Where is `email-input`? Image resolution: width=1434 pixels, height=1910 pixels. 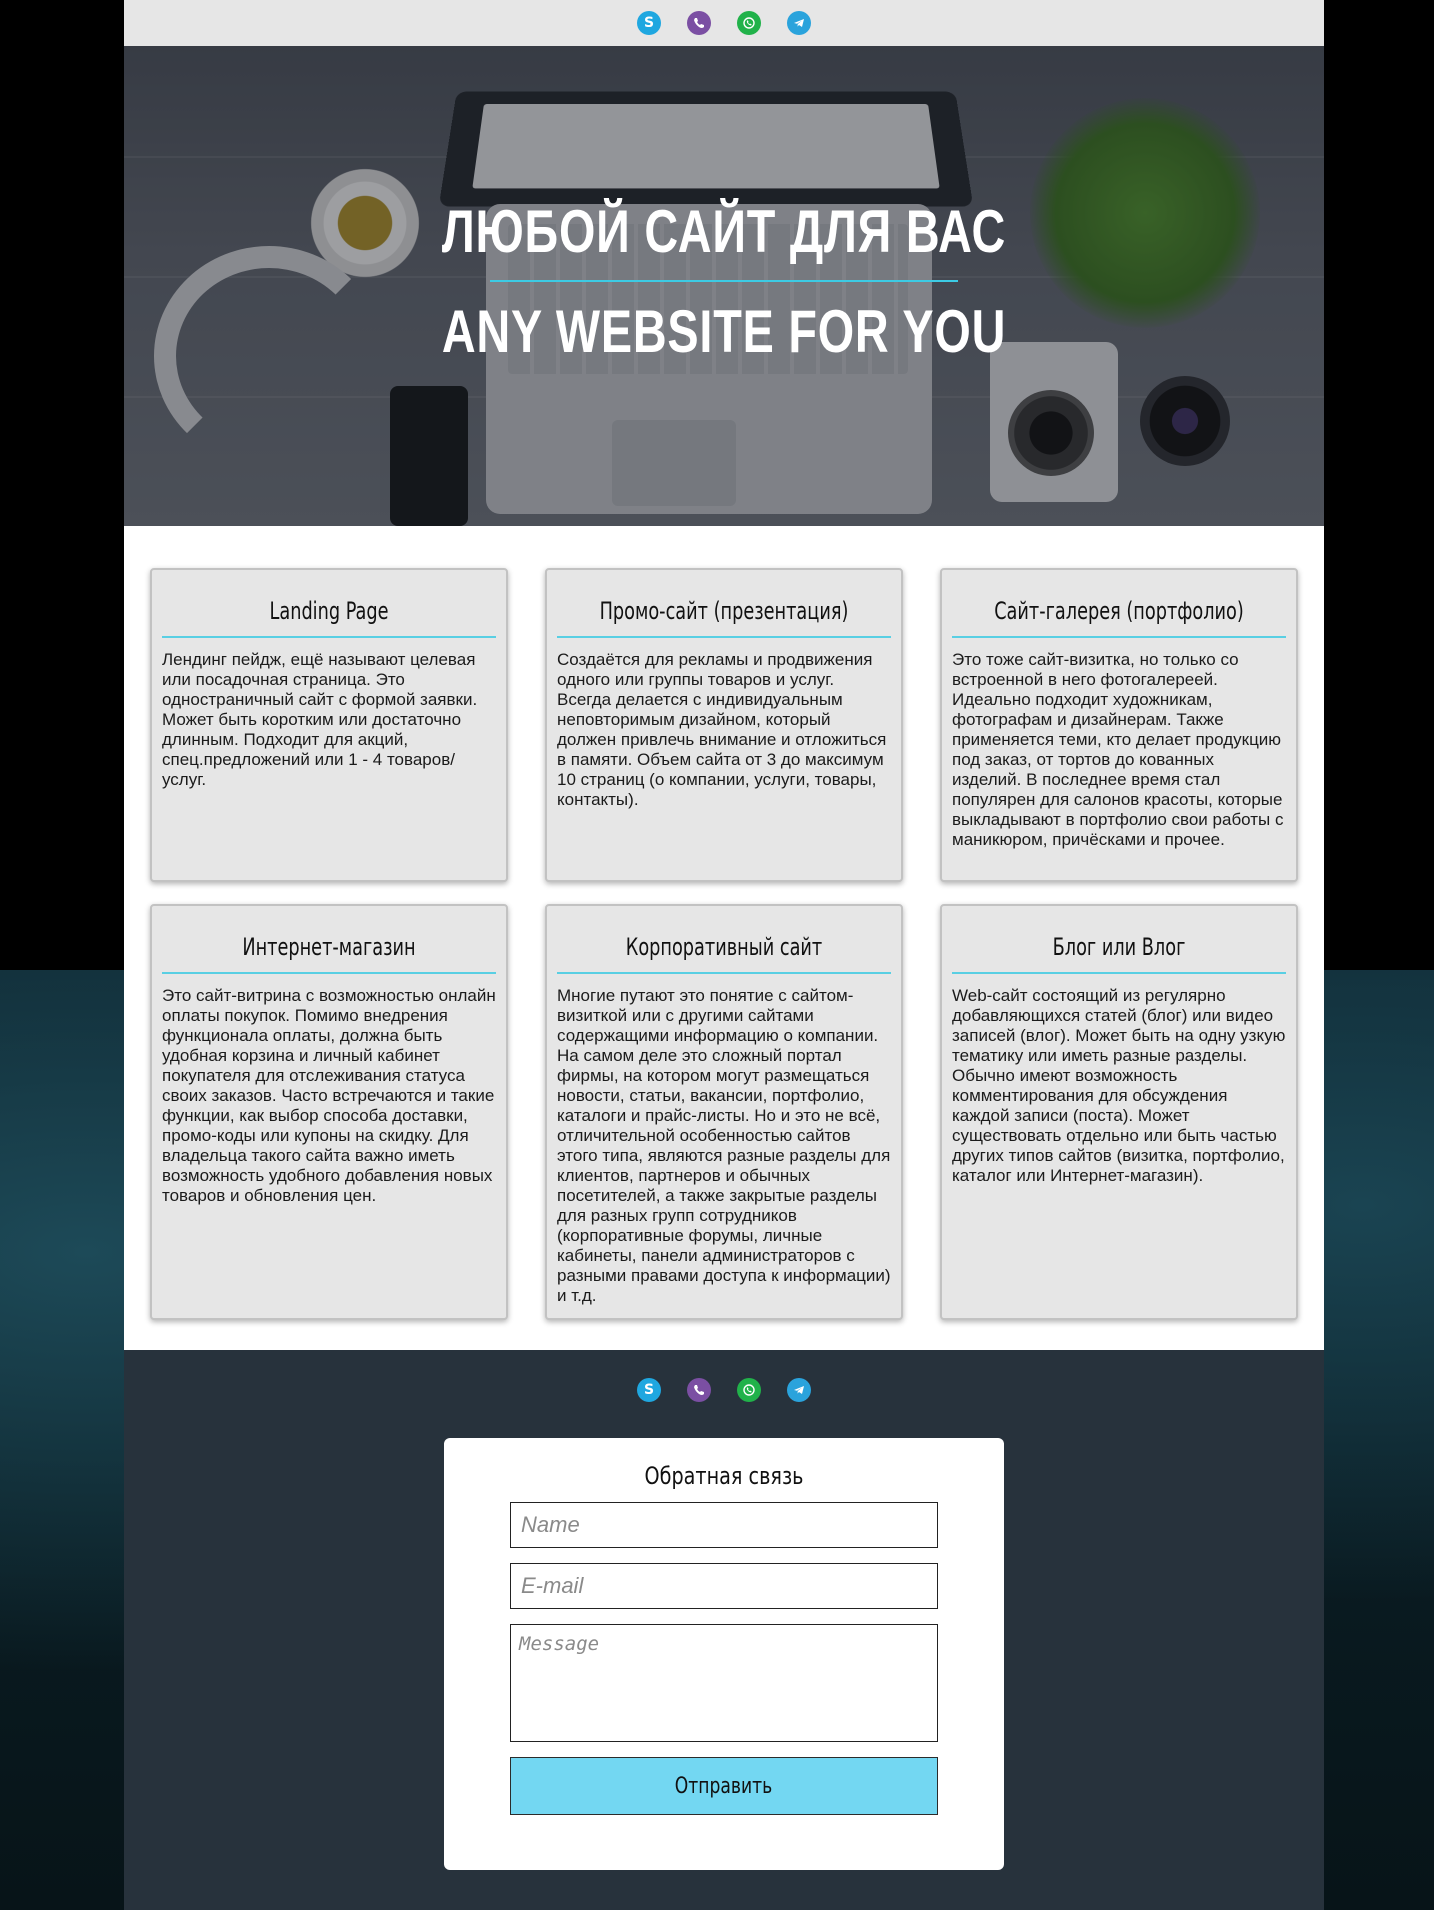 email-input is located at coordinates (724, 1586).